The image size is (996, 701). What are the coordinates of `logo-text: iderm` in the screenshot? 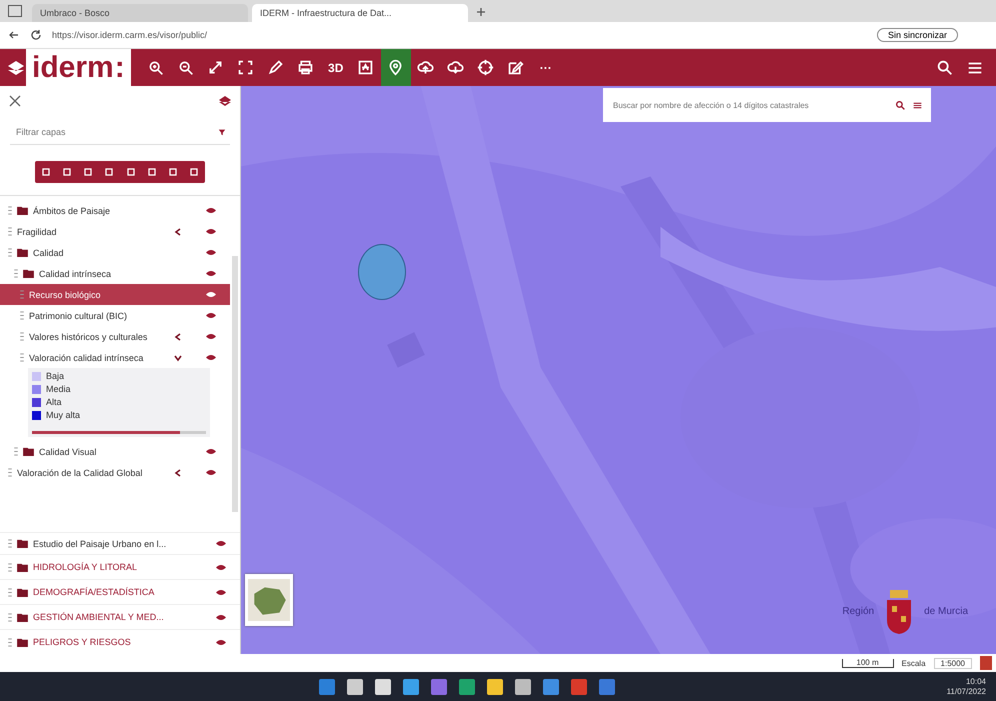 It's located at (73, 67).